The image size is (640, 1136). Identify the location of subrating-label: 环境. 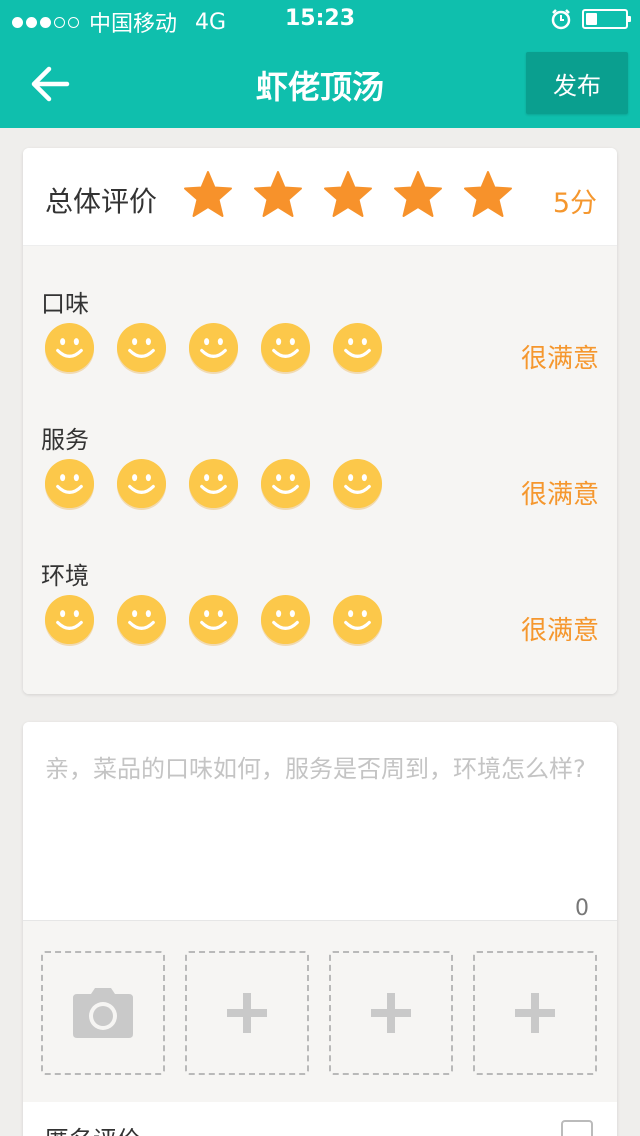
(65, 576).